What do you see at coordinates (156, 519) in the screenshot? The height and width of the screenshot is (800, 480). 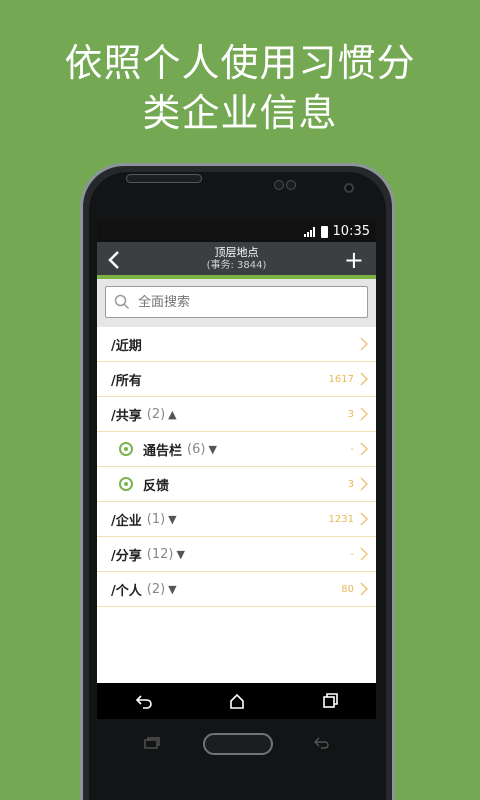 I see `list-item-subcount: (1)` at bounding box center [156, 519].